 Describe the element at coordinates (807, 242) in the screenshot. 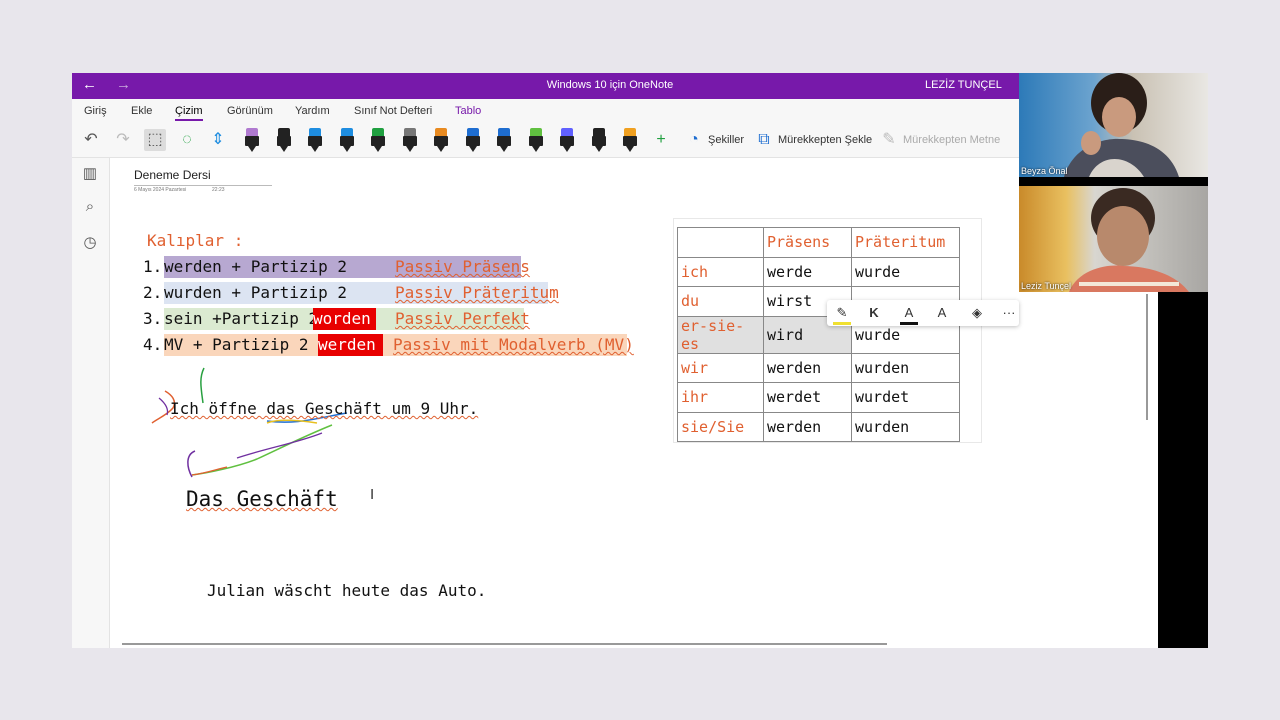

I see `table-header: Präsens` at that location.